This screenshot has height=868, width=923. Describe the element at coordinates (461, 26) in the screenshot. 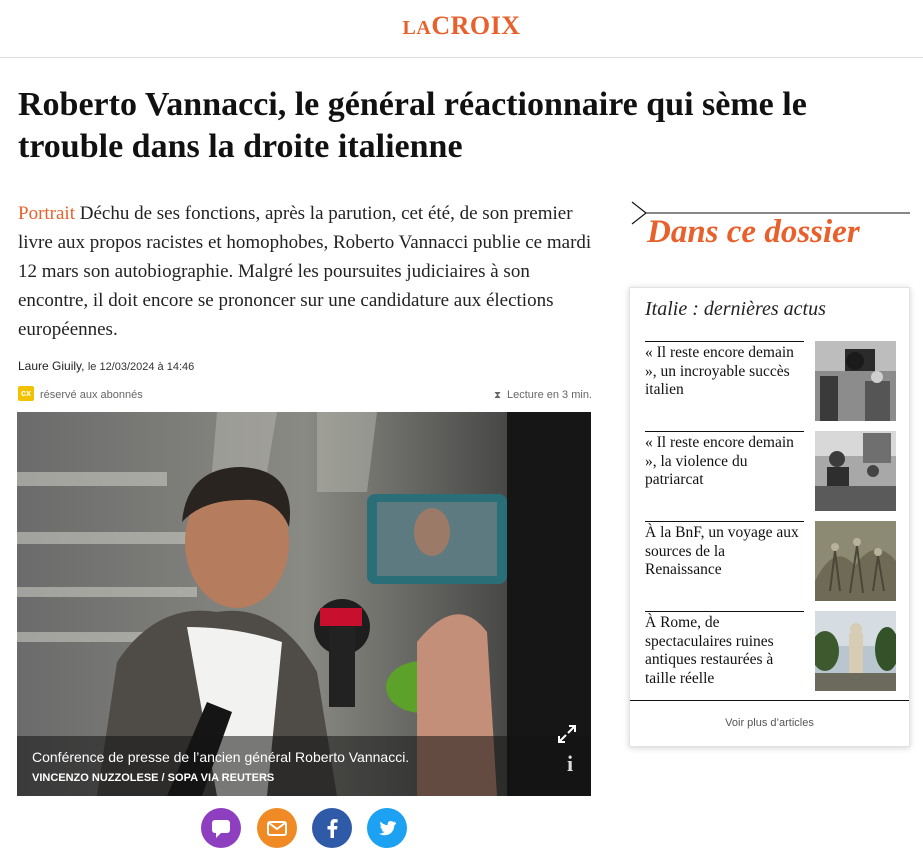

I see `la-croix-logo: LACROIX` at that location.